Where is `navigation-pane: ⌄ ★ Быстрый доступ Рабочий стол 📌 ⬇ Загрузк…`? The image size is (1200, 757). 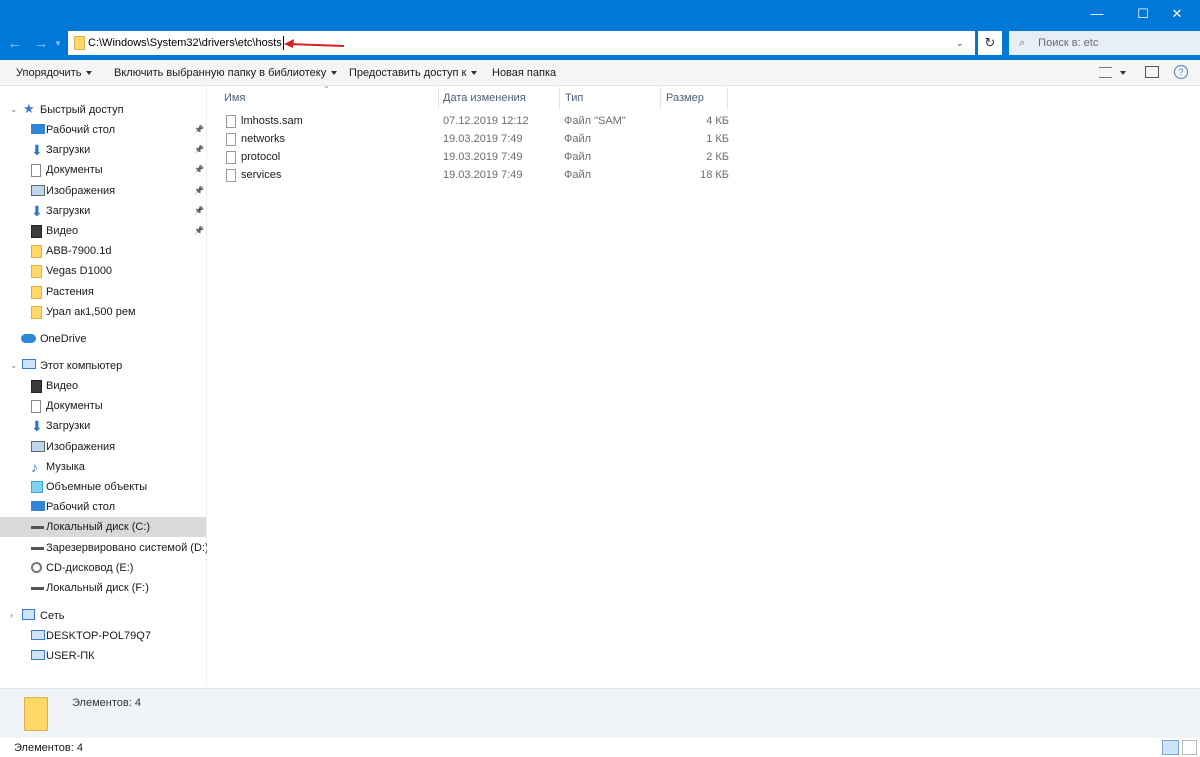
navigation-pane: ⌄ ★ Быстрый доступ Рабочий стол 📌 ⬇ Загрузк… is located at coordinates (104, 387).